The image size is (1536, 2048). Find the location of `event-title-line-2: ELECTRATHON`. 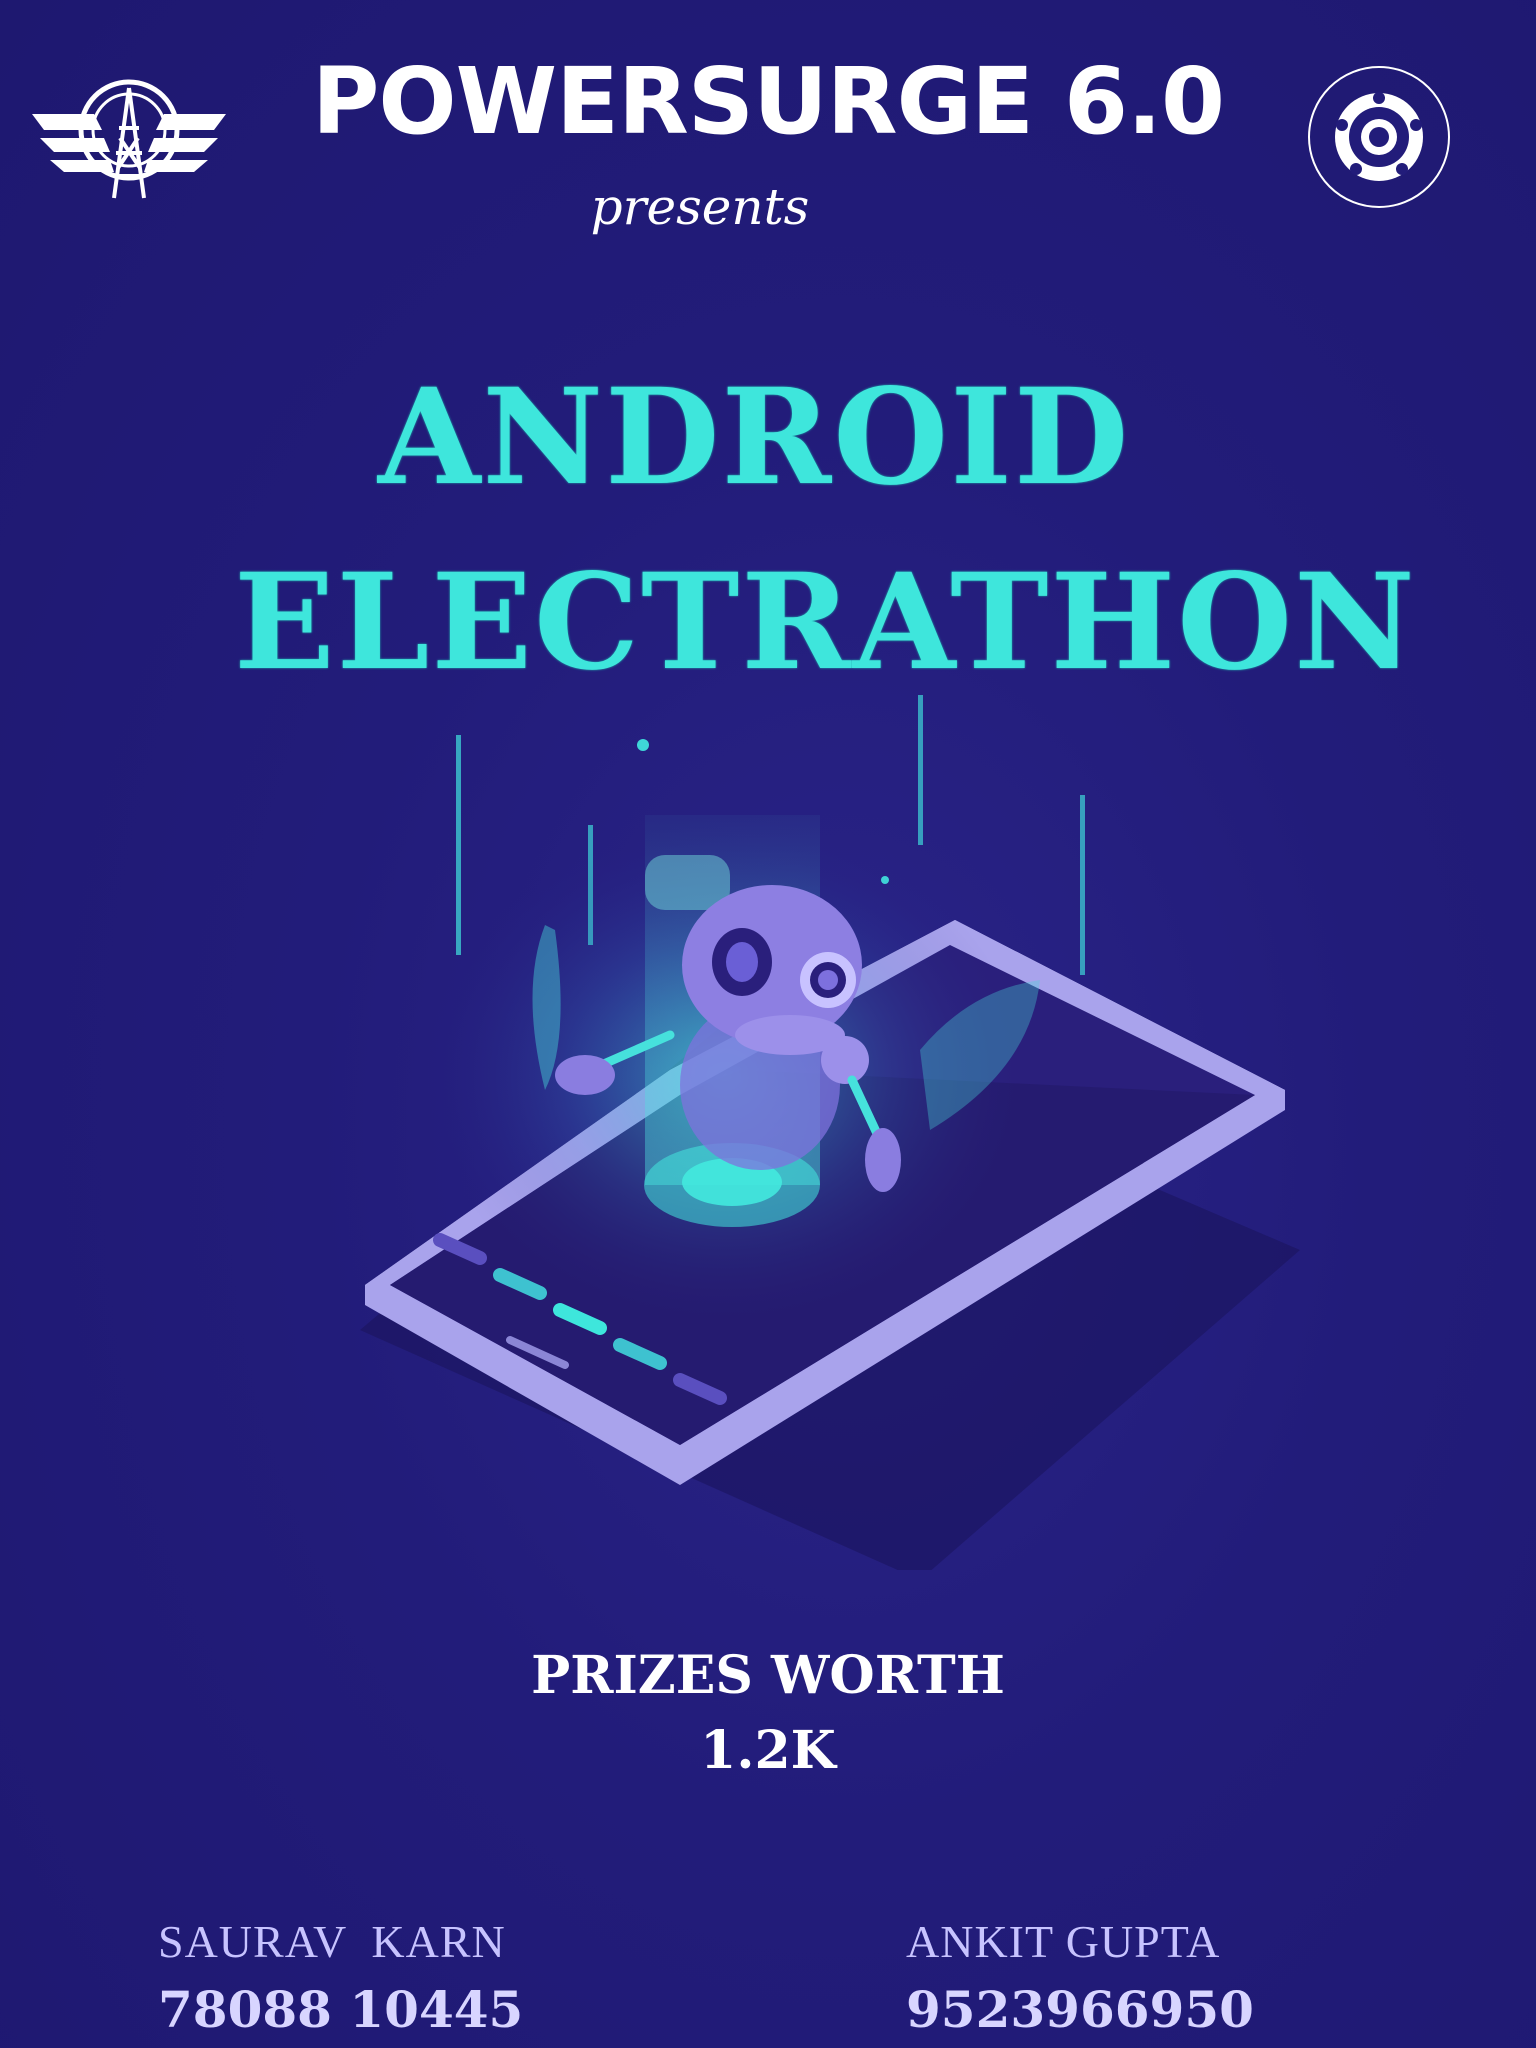

event-title-line-2: ELECTRATHON is located at coordinates (825, 622).